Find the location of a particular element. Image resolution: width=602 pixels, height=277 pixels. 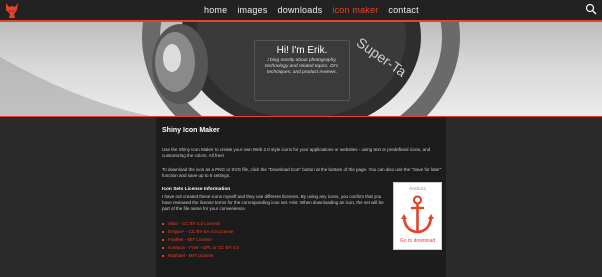

icon-preview-card: Anchor2 Go to download is located at coordinates (417, 216).